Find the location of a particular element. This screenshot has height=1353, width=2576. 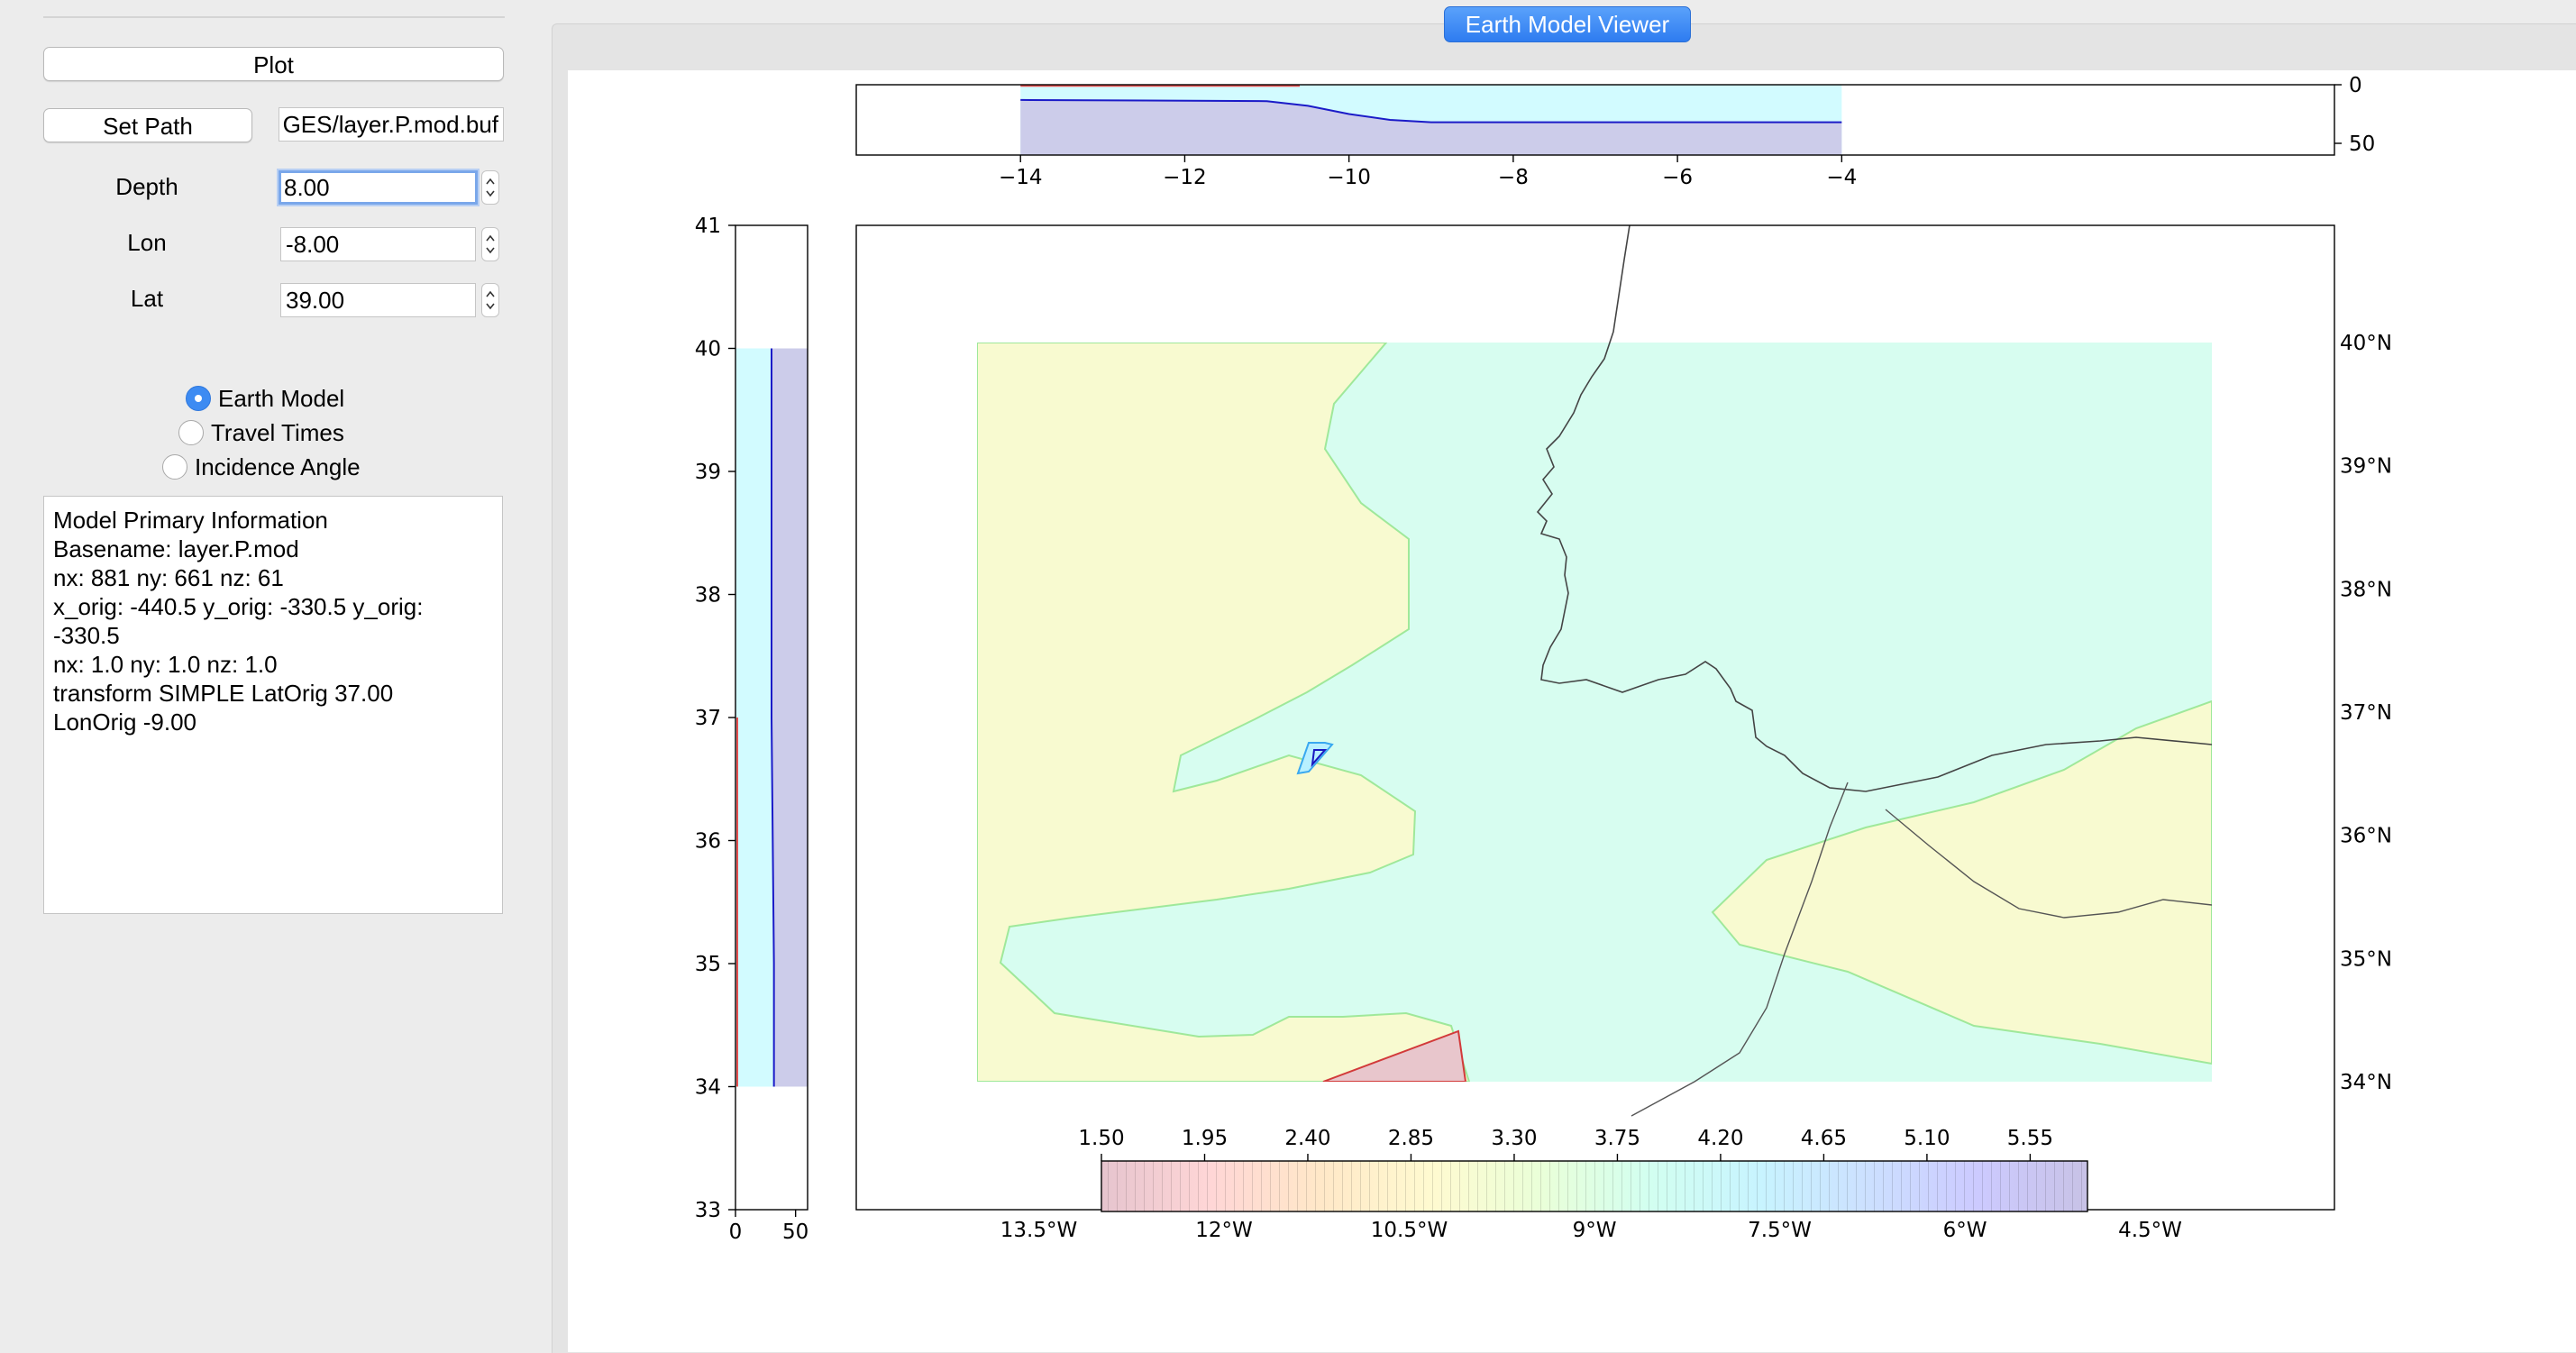

y-tick-label: 39 is located at coordinates (708, 472).